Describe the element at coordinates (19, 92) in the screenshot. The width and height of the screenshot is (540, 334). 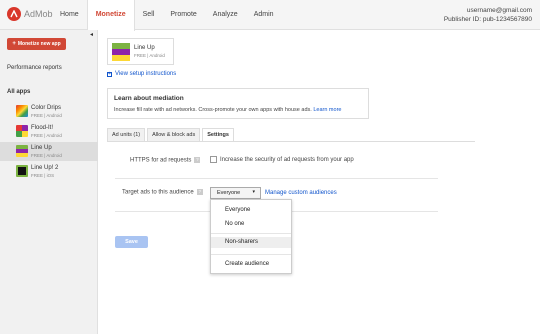
I see `all-apps-heading: All apps` at that location.